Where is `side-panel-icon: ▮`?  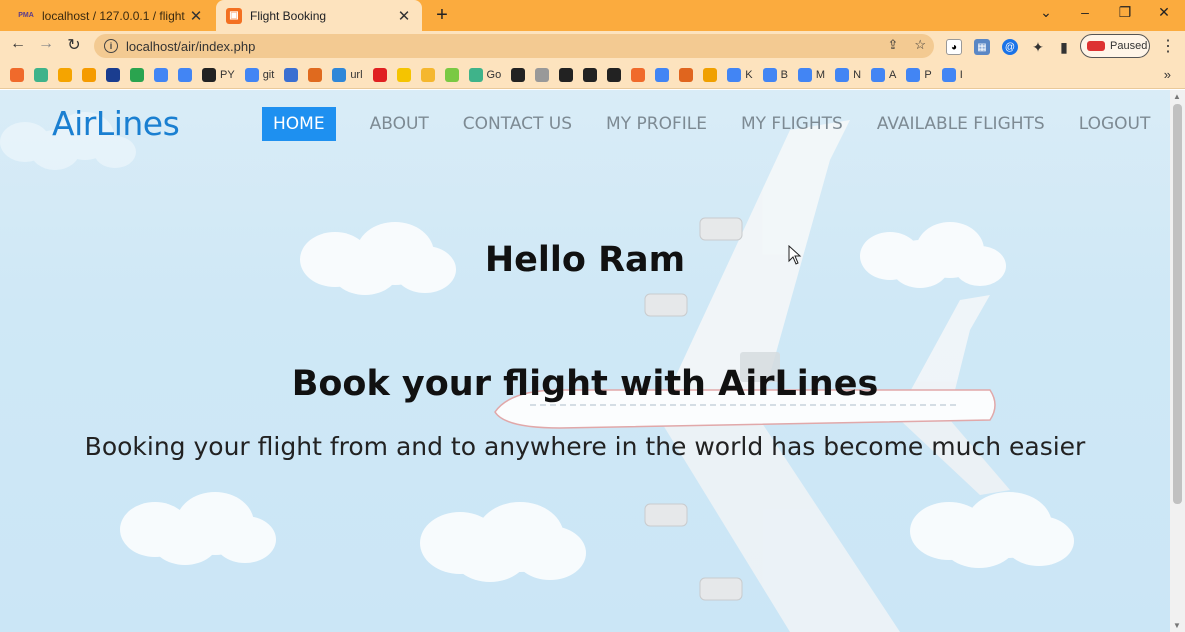
side-panel-icon: ▮ is located at coordinates (1064, 47).